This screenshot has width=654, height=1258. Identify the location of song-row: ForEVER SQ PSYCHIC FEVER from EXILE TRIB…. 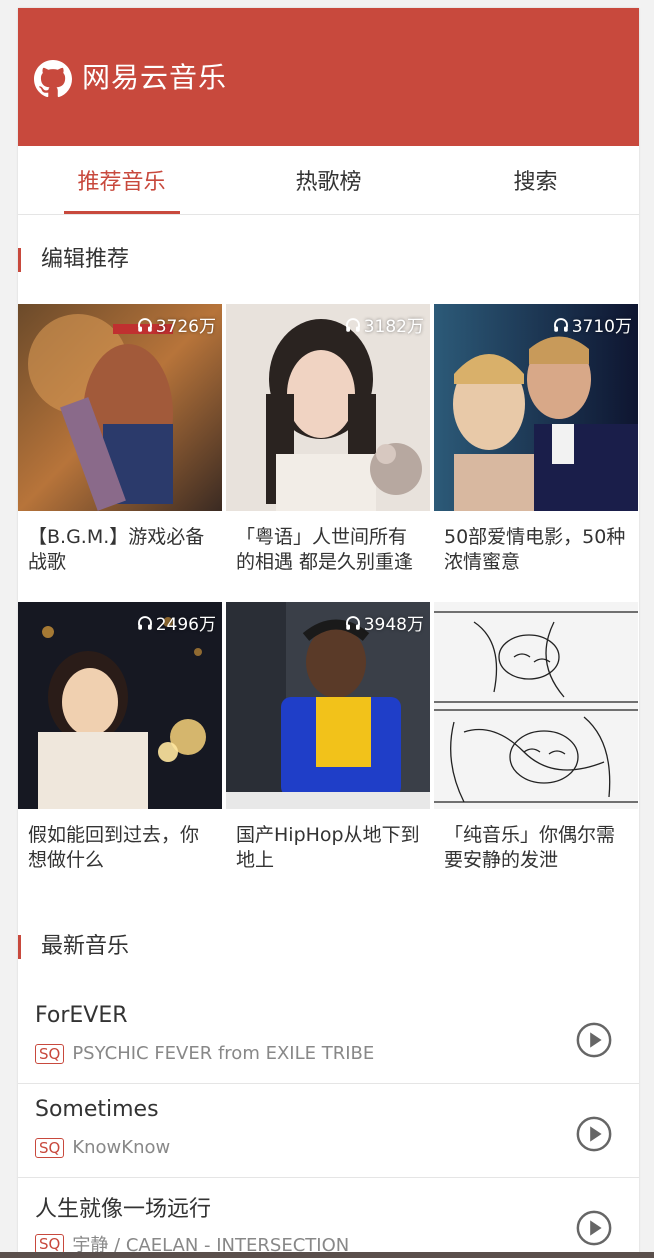
(328, 1037).